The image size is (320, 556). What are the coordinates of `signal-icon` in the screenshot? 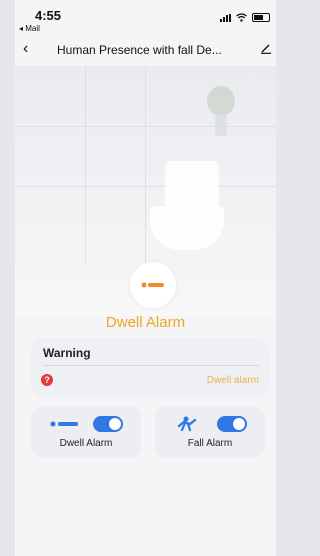 It's located at (225, 17).